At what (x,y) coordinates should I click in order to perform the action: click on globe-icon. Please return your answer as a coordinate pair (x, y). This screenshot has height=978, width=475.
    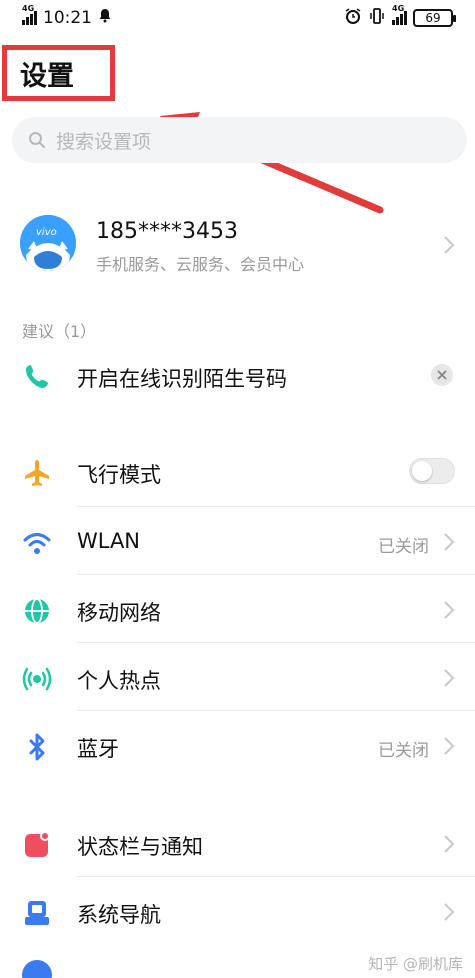
    Looking at the image, I should click on (37, 611).